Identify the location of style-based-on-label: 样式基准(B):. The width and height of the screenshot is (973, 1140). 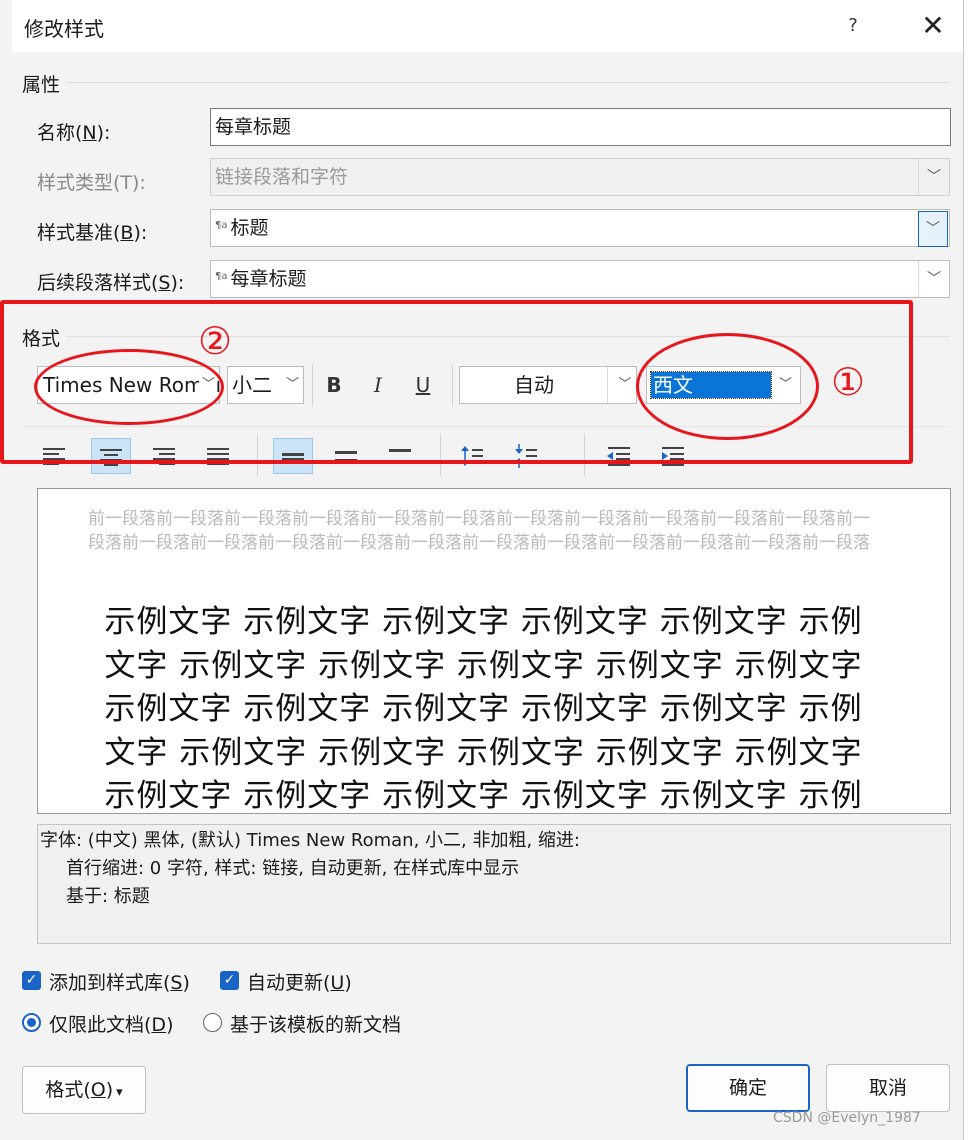
(92, 233).